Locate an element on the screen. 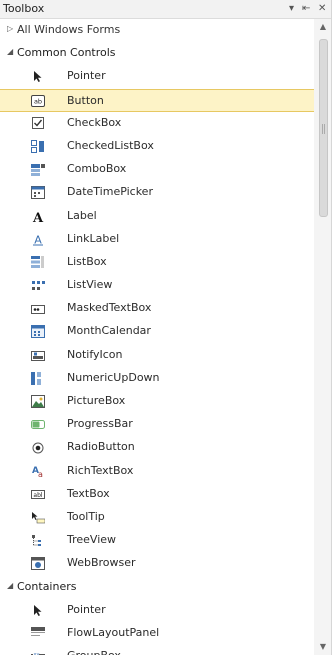 The height and width of the screenshot is (655, 332). toolbox-item-label: DateTimePicker is located at coordinates (110, 192).